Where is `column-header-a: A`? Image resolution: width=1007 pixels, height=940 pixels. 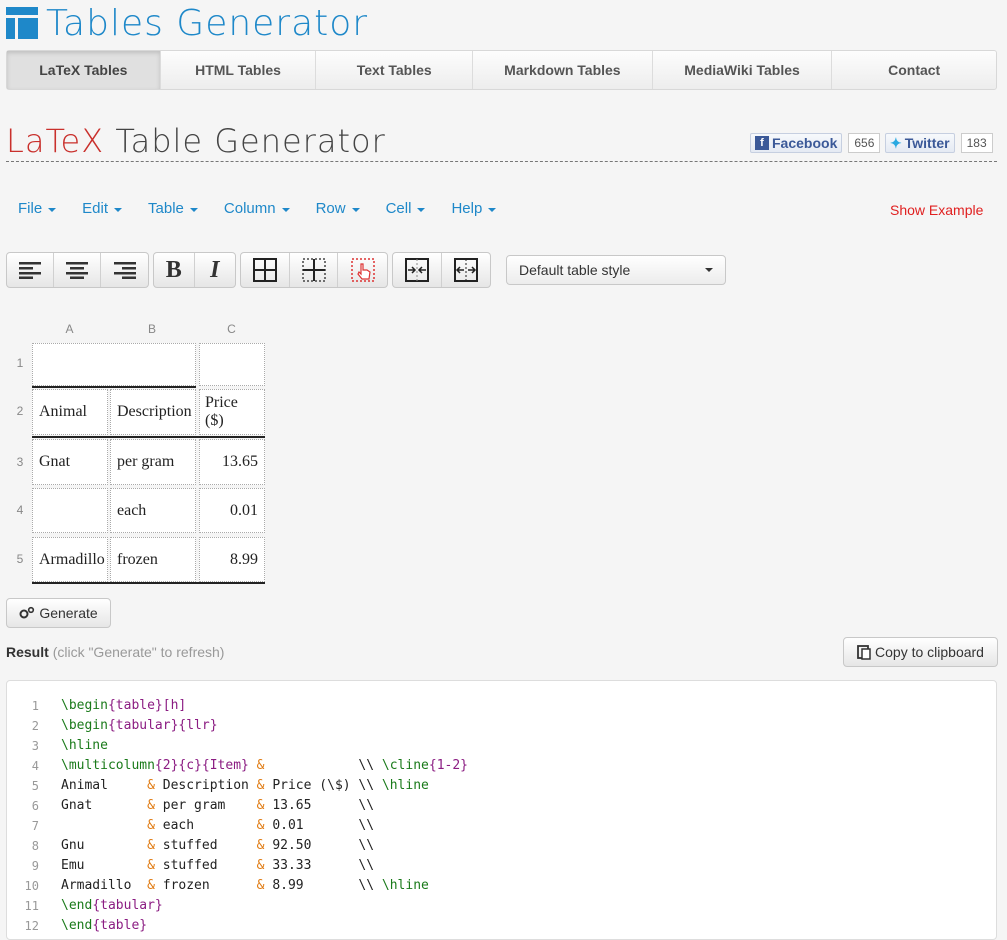 column-header-a: A is located at coordinates (69, 329).